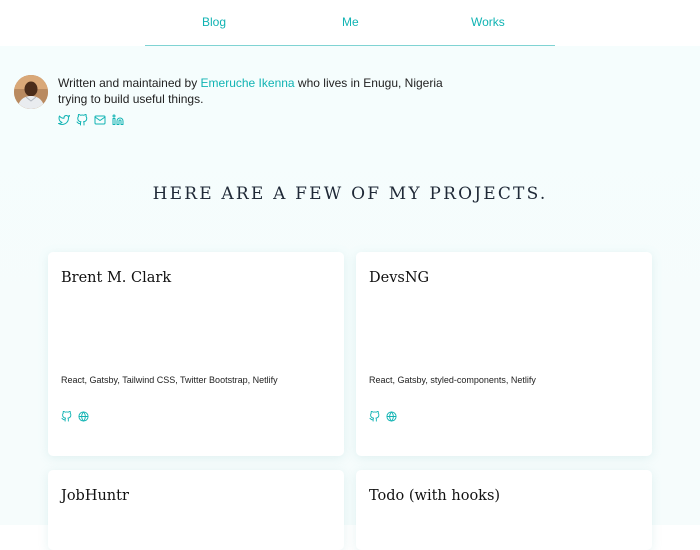 Image resolution: width=700 pixels, height=550 pixels. I want to click on author-link: Emeruche Ikenna, so click(248, 83).